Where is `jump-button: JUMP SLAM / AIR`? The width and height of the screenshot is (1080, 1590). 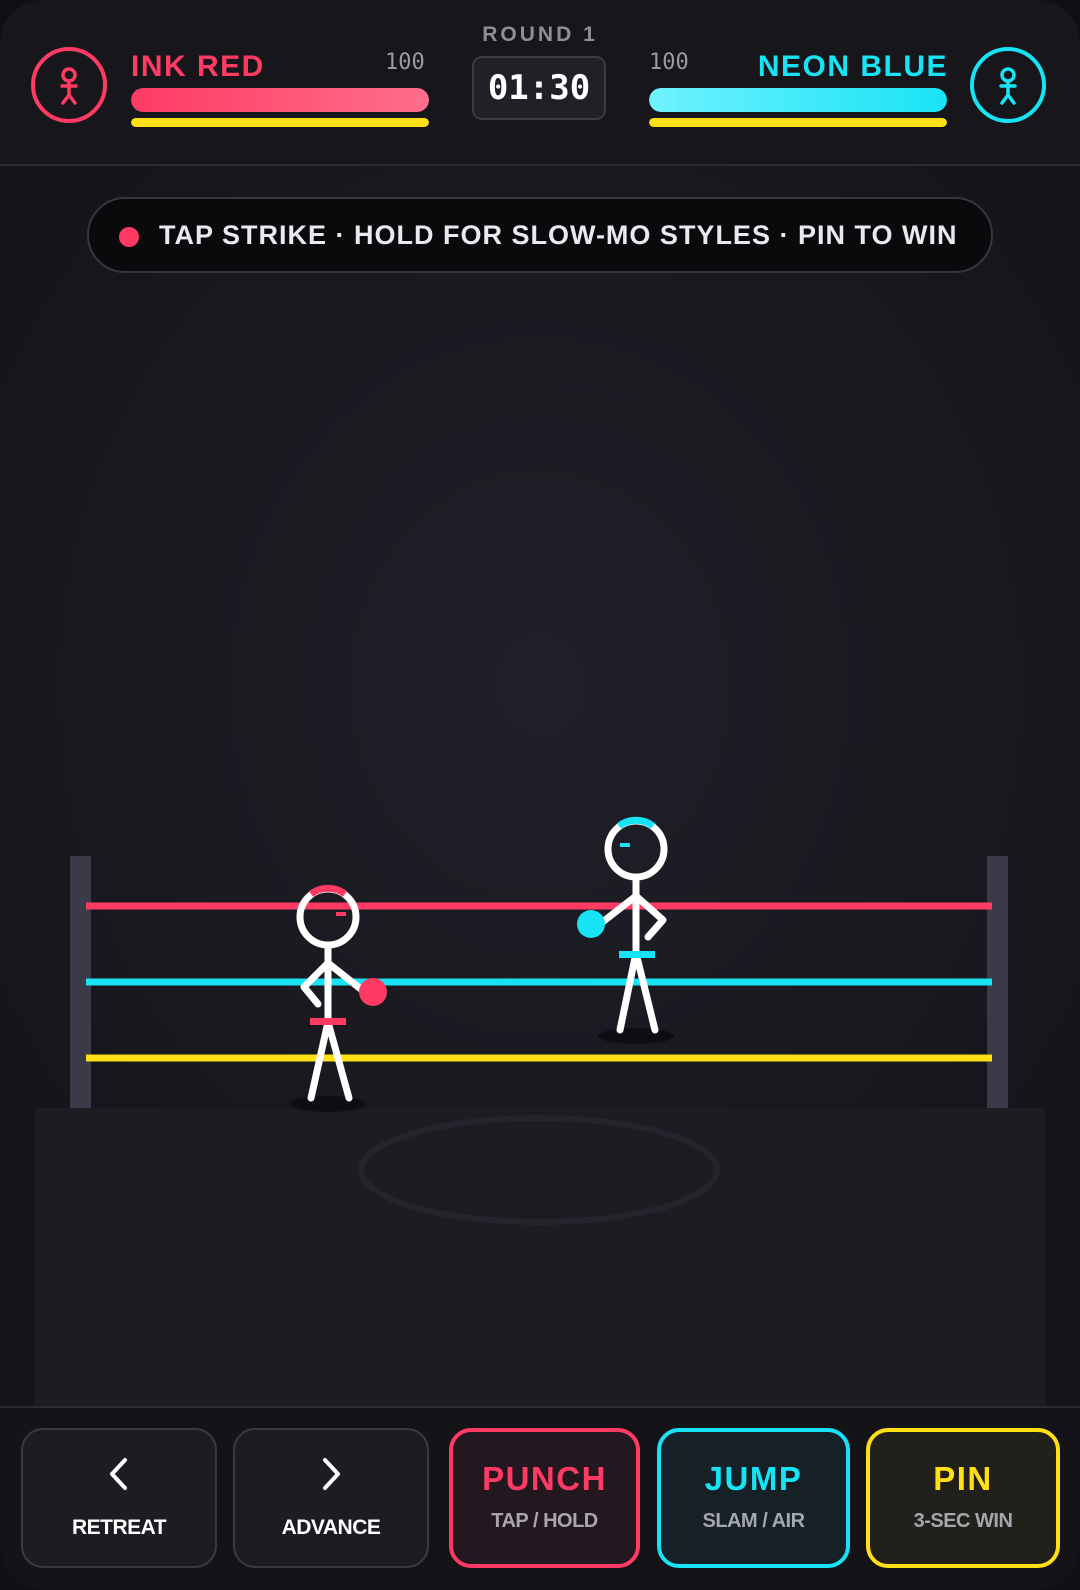 jump-button: JUMP SLAM / AIR is located at coordinates (753, 1498).